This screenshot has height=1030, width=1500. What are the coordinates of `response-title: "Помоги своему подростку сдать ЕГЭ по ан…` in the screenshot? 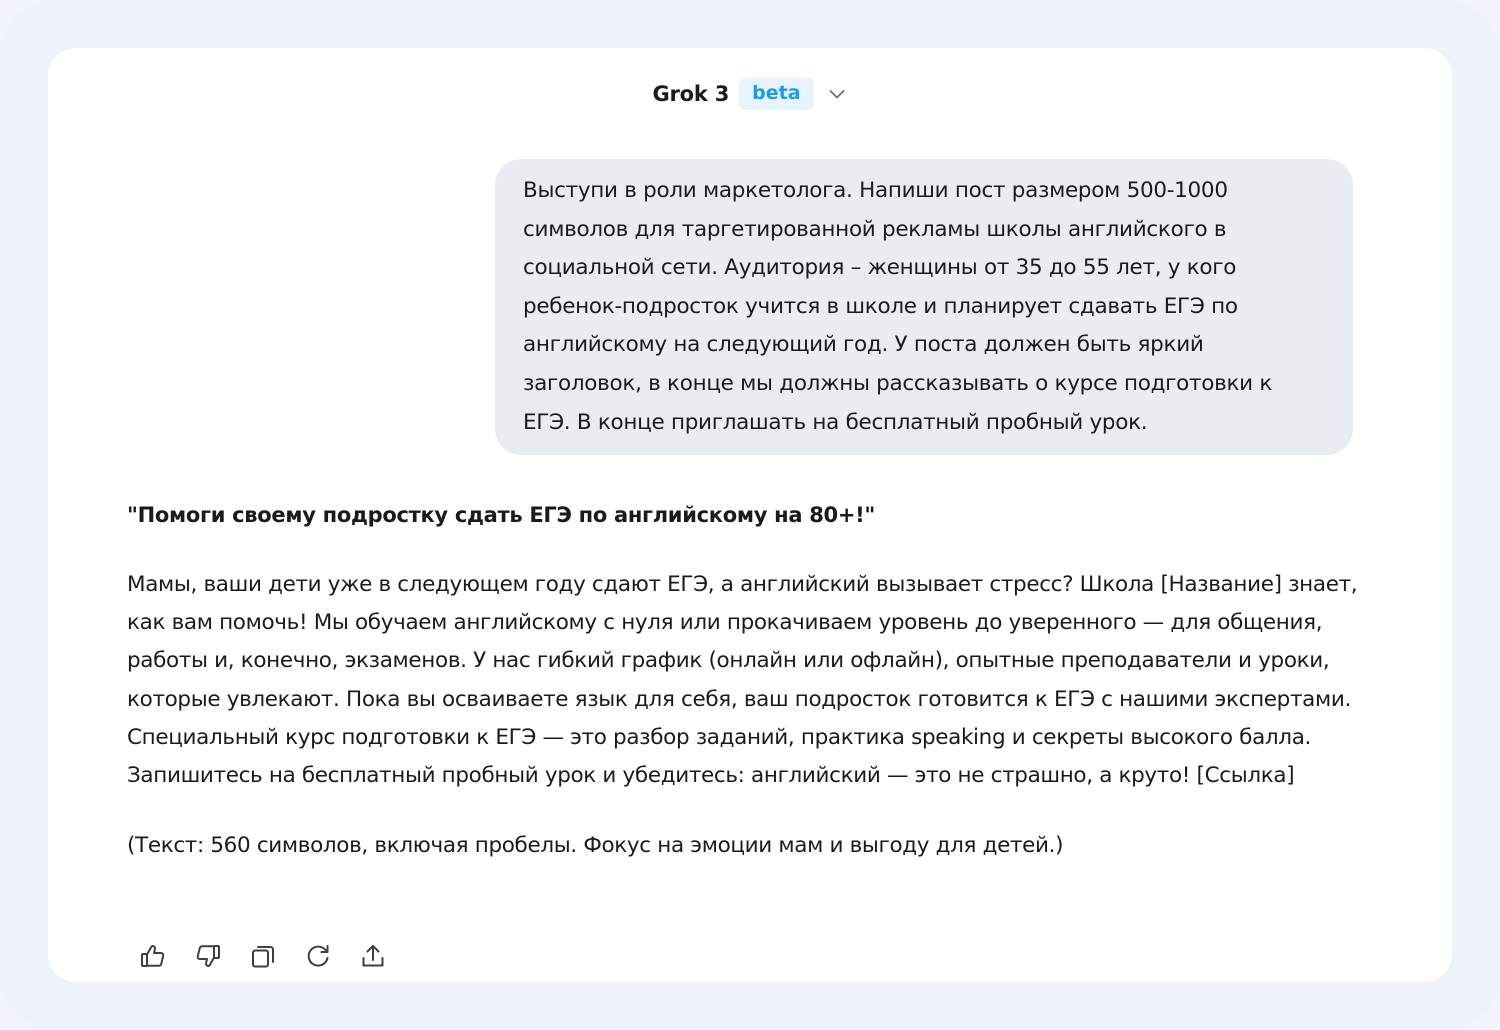 It's located at (501, 515).